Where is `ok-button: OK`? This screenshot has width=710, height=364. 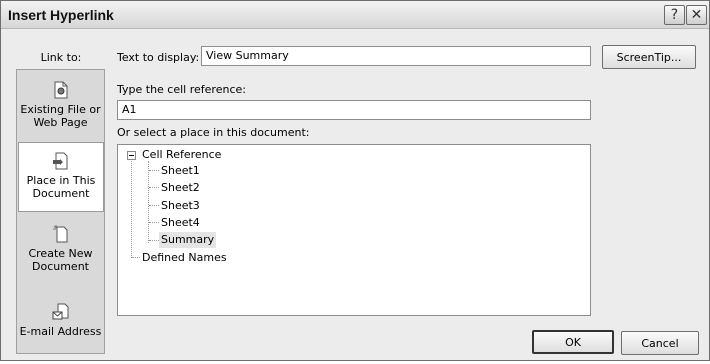
ok-button: OK is located at coordinates (573, 342).